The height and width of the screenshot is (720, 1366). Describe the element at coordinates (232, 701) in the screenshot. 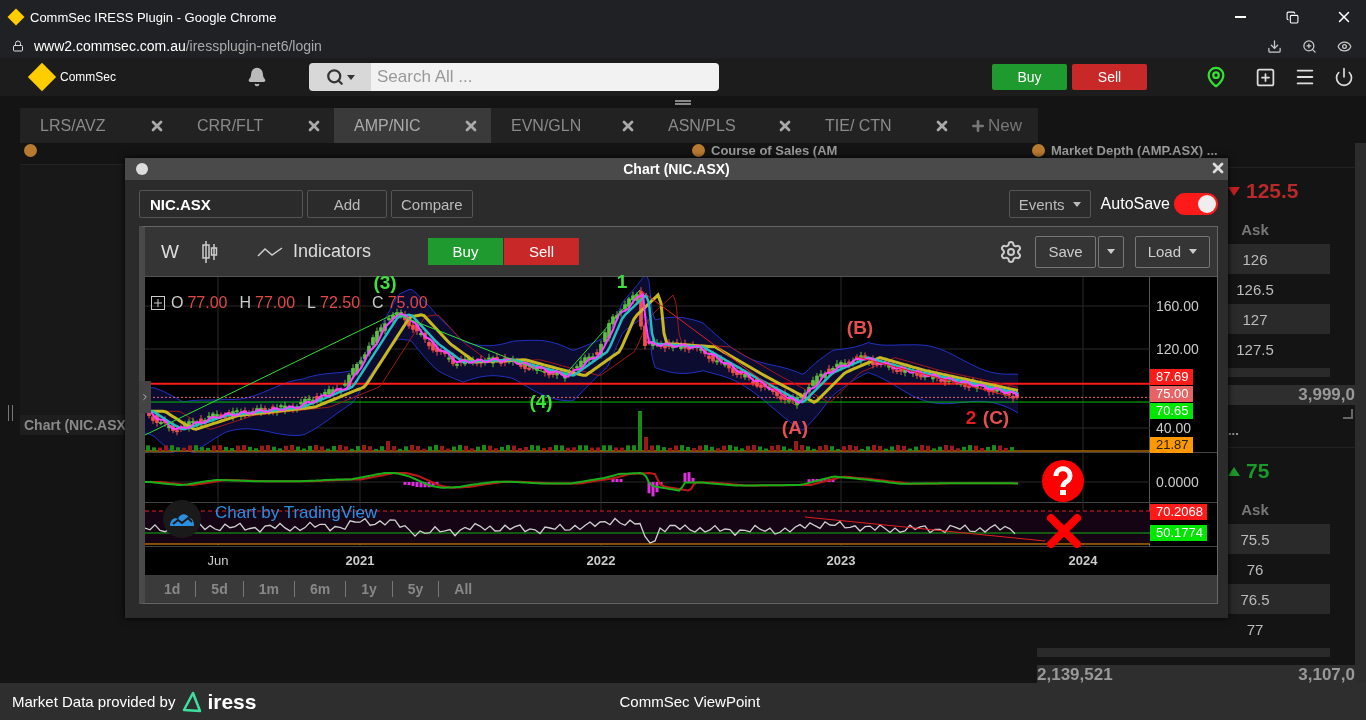

I see `provider-name: iress` at that location.